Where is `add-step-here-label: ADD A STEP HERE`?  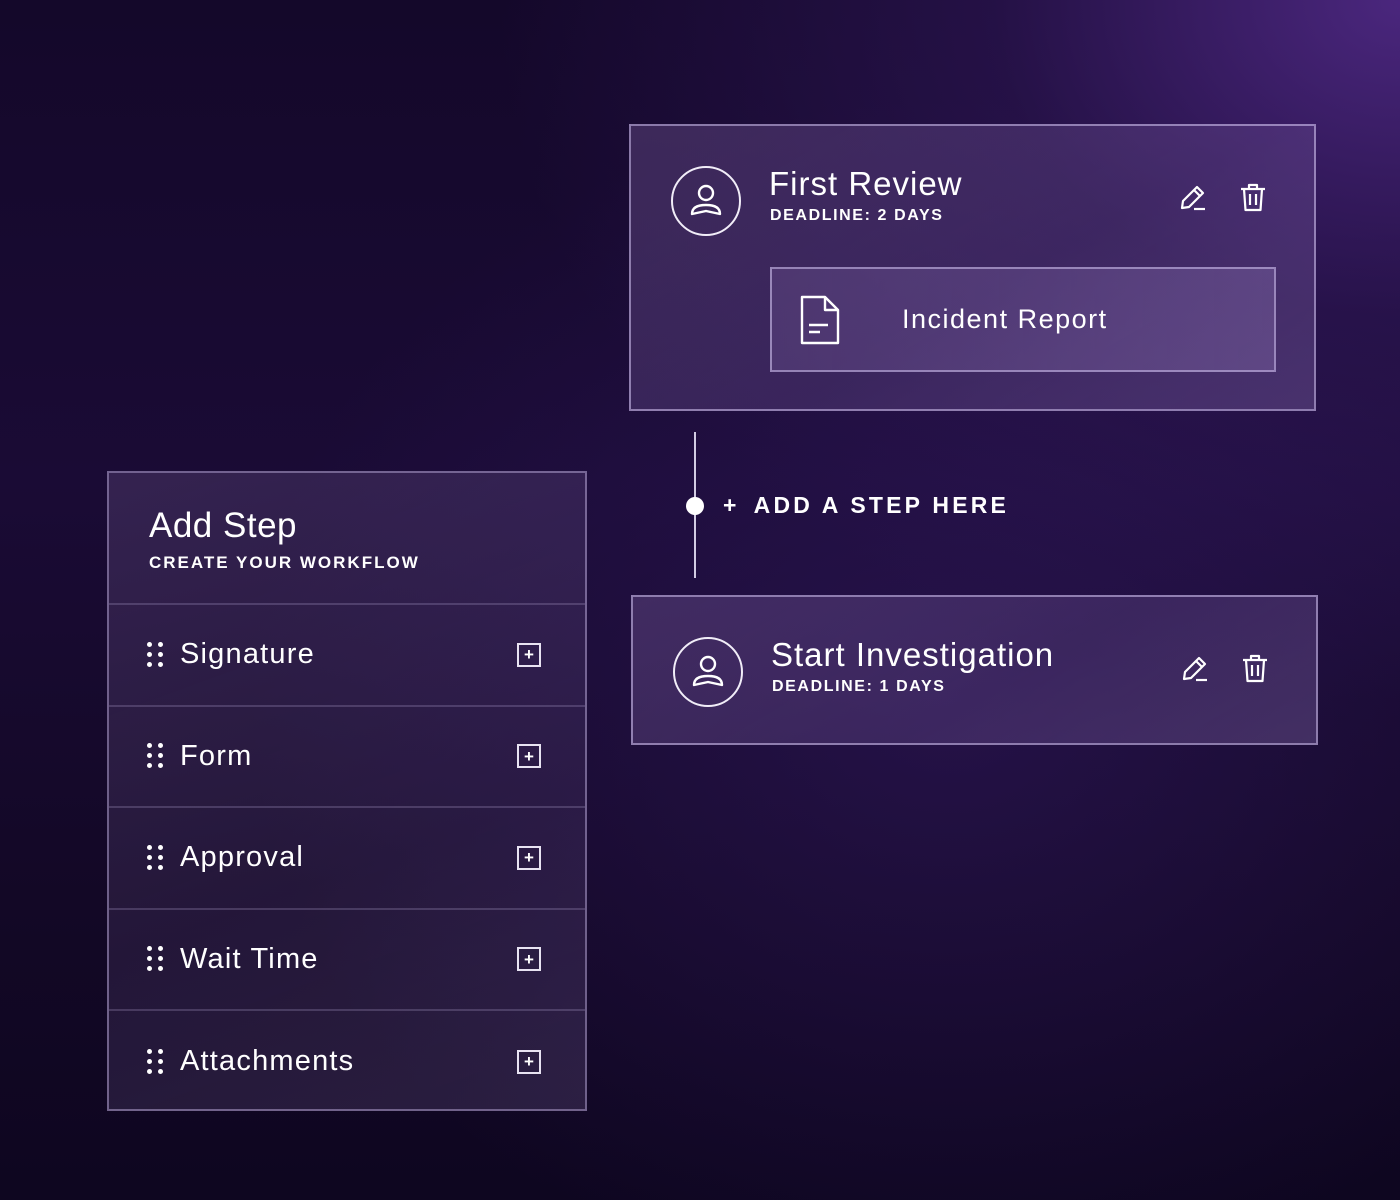 add-step-here-label: ADD A STEP HERE is located at coordinates (881, 505).